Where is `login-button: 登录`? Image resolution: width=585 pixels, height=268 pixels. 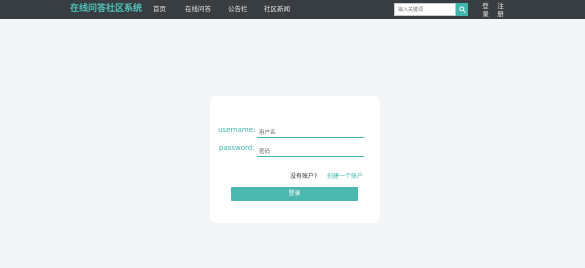 login-button: 登录 is located at coordinates (294, 194).